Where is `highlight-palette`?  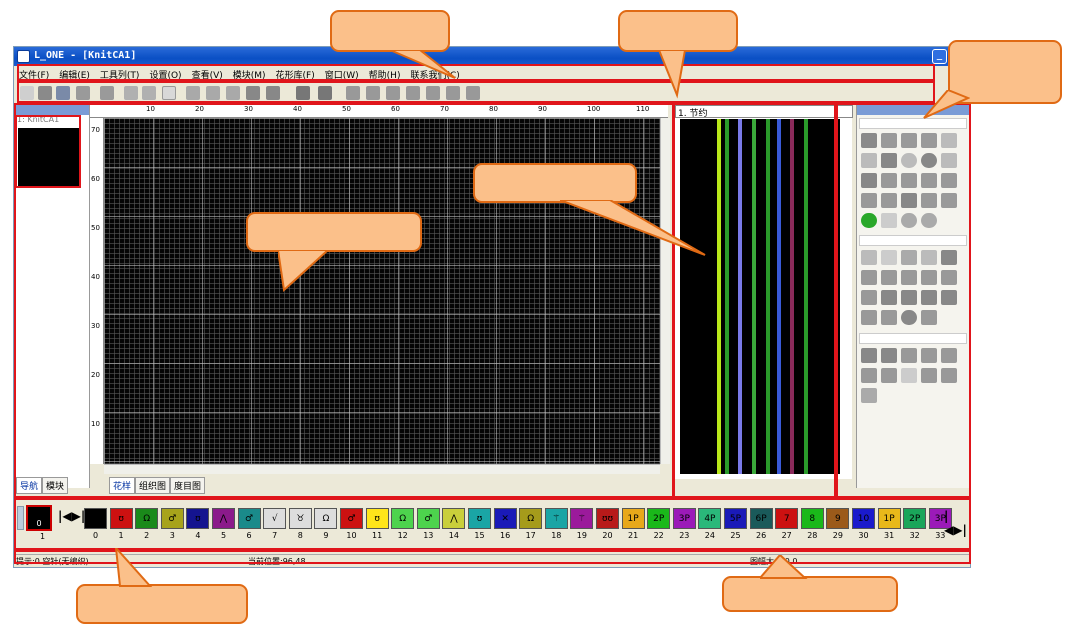 highlight-palette is located at coordinates (492, 524).